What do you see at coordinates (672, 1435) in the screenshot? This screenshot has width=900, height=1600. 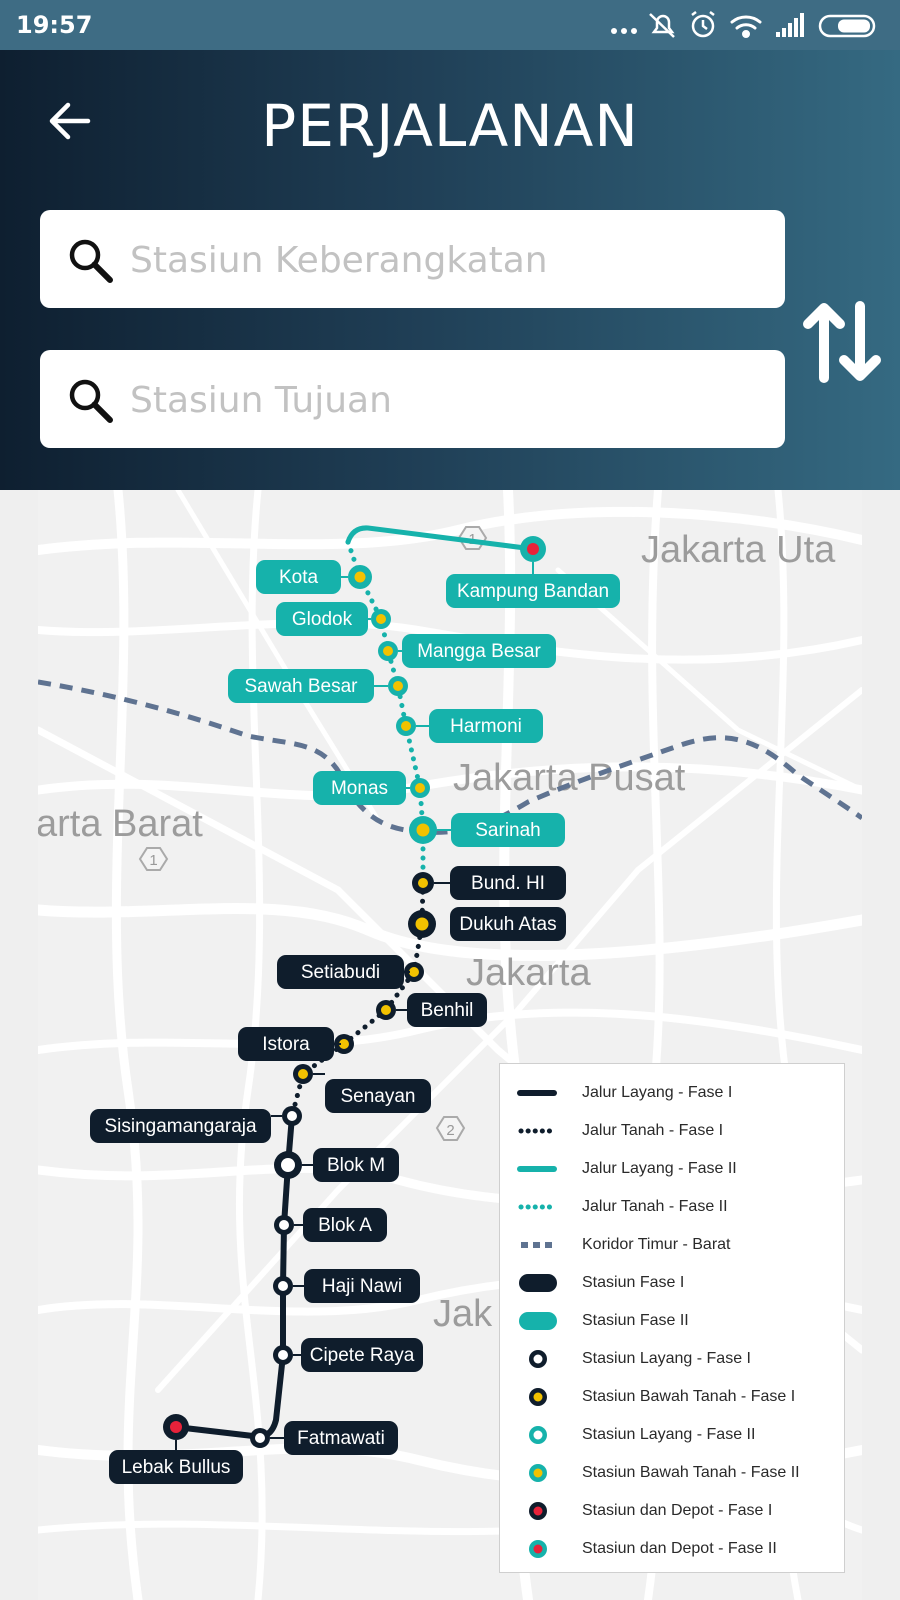 I see `legend-item: Stasiun Layang - Fase II` at bounding box center [672, 1435].